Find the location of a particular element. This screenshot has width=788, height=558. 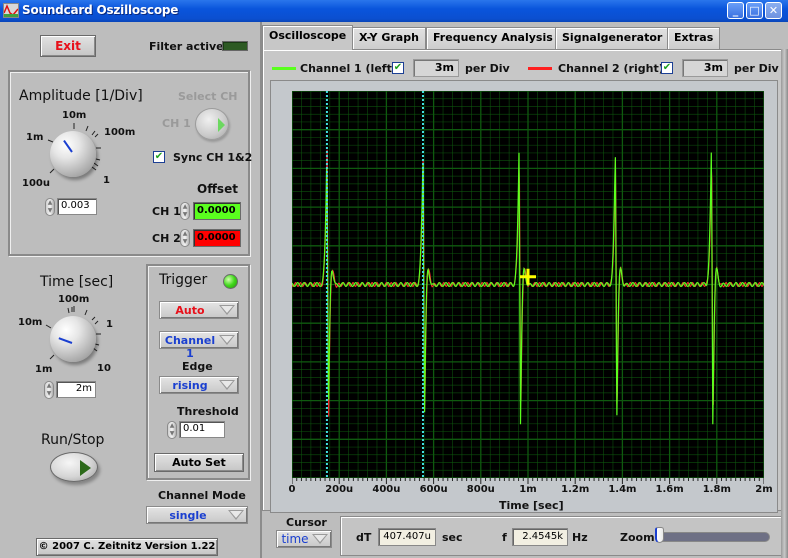

close-button: ✕ is located at coordinates (773, 10).